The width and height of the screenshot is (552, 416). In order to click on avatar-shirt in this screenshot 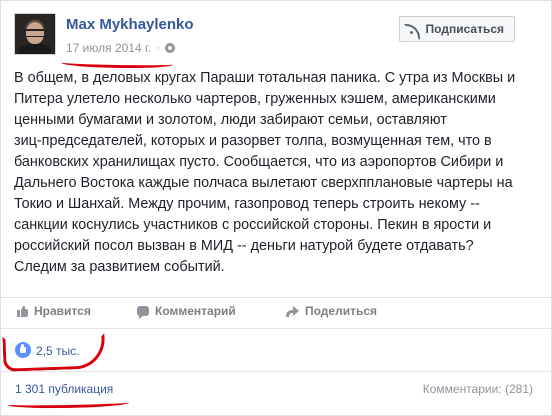, I will do `click(35, 49)`.